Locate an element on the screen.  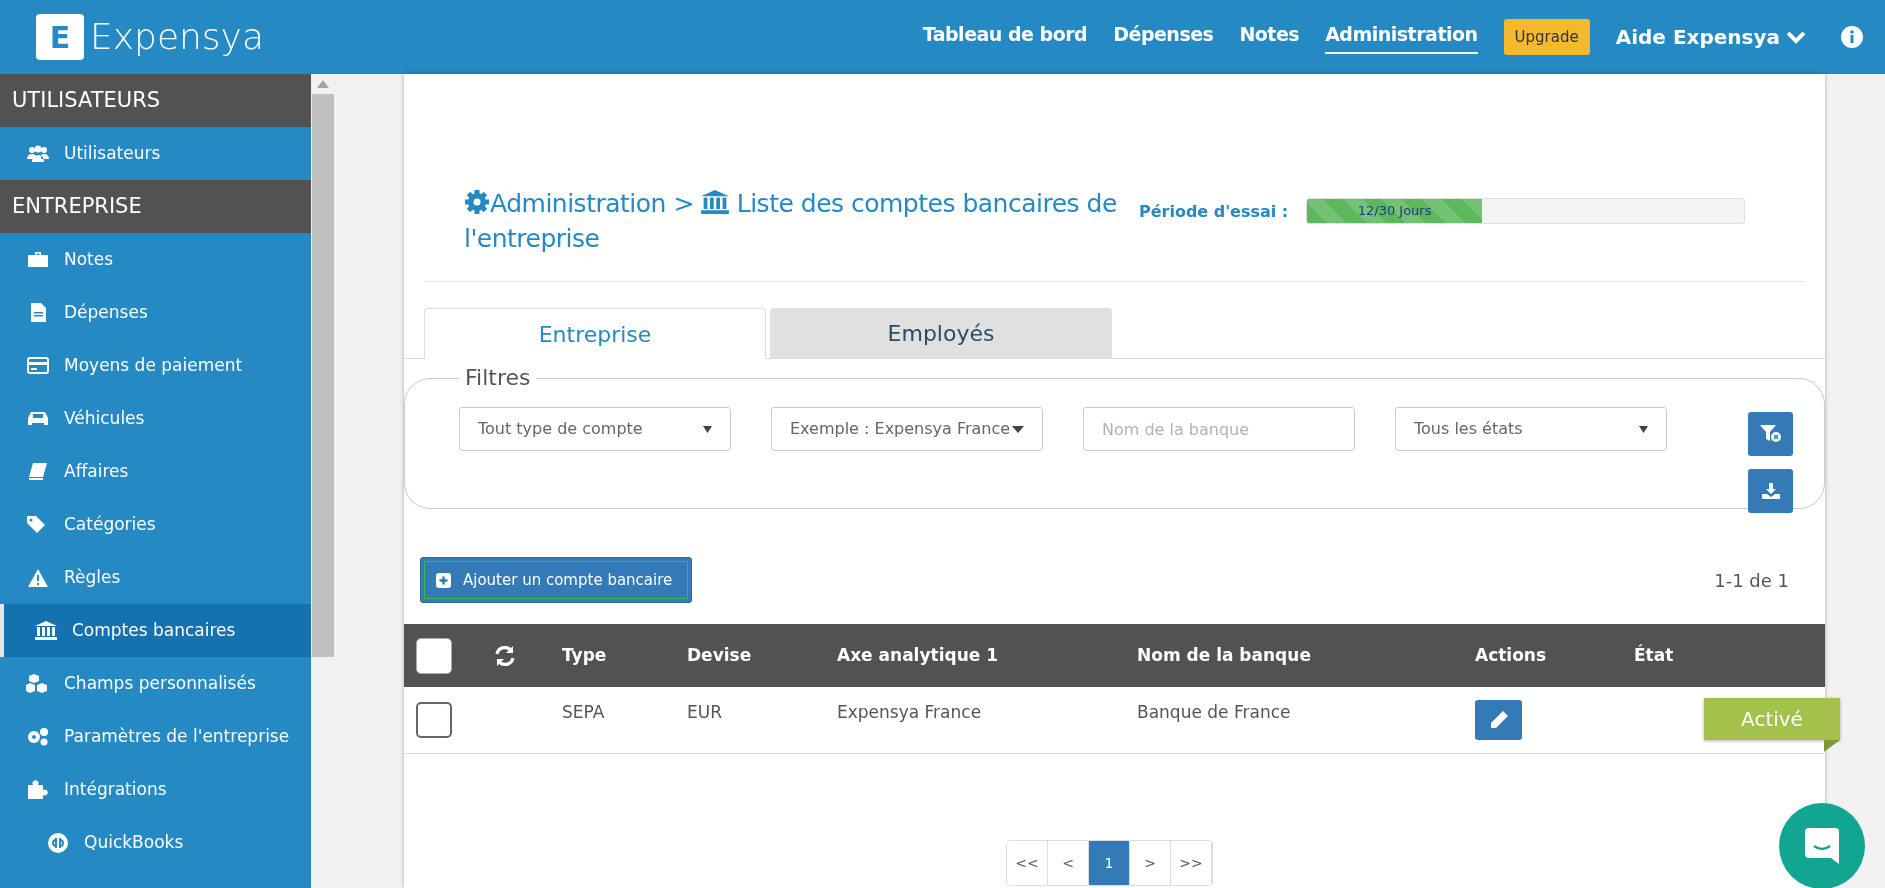
sidebar-item: Comptes bancaires is located at coordinates (155, 630).